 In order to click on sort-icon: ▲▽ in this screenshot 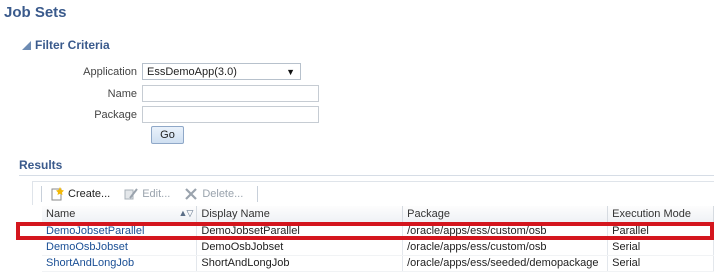, I will do `click(186, 213)`.